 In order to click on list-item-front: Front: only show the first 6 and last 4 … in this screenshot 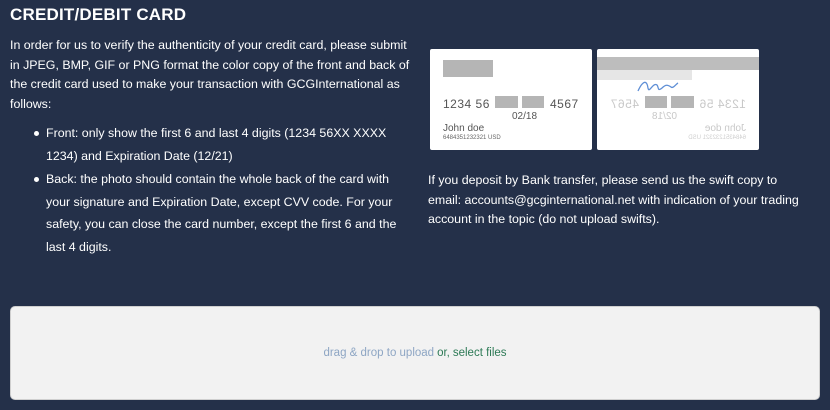, I will do `click(224, 144)`.